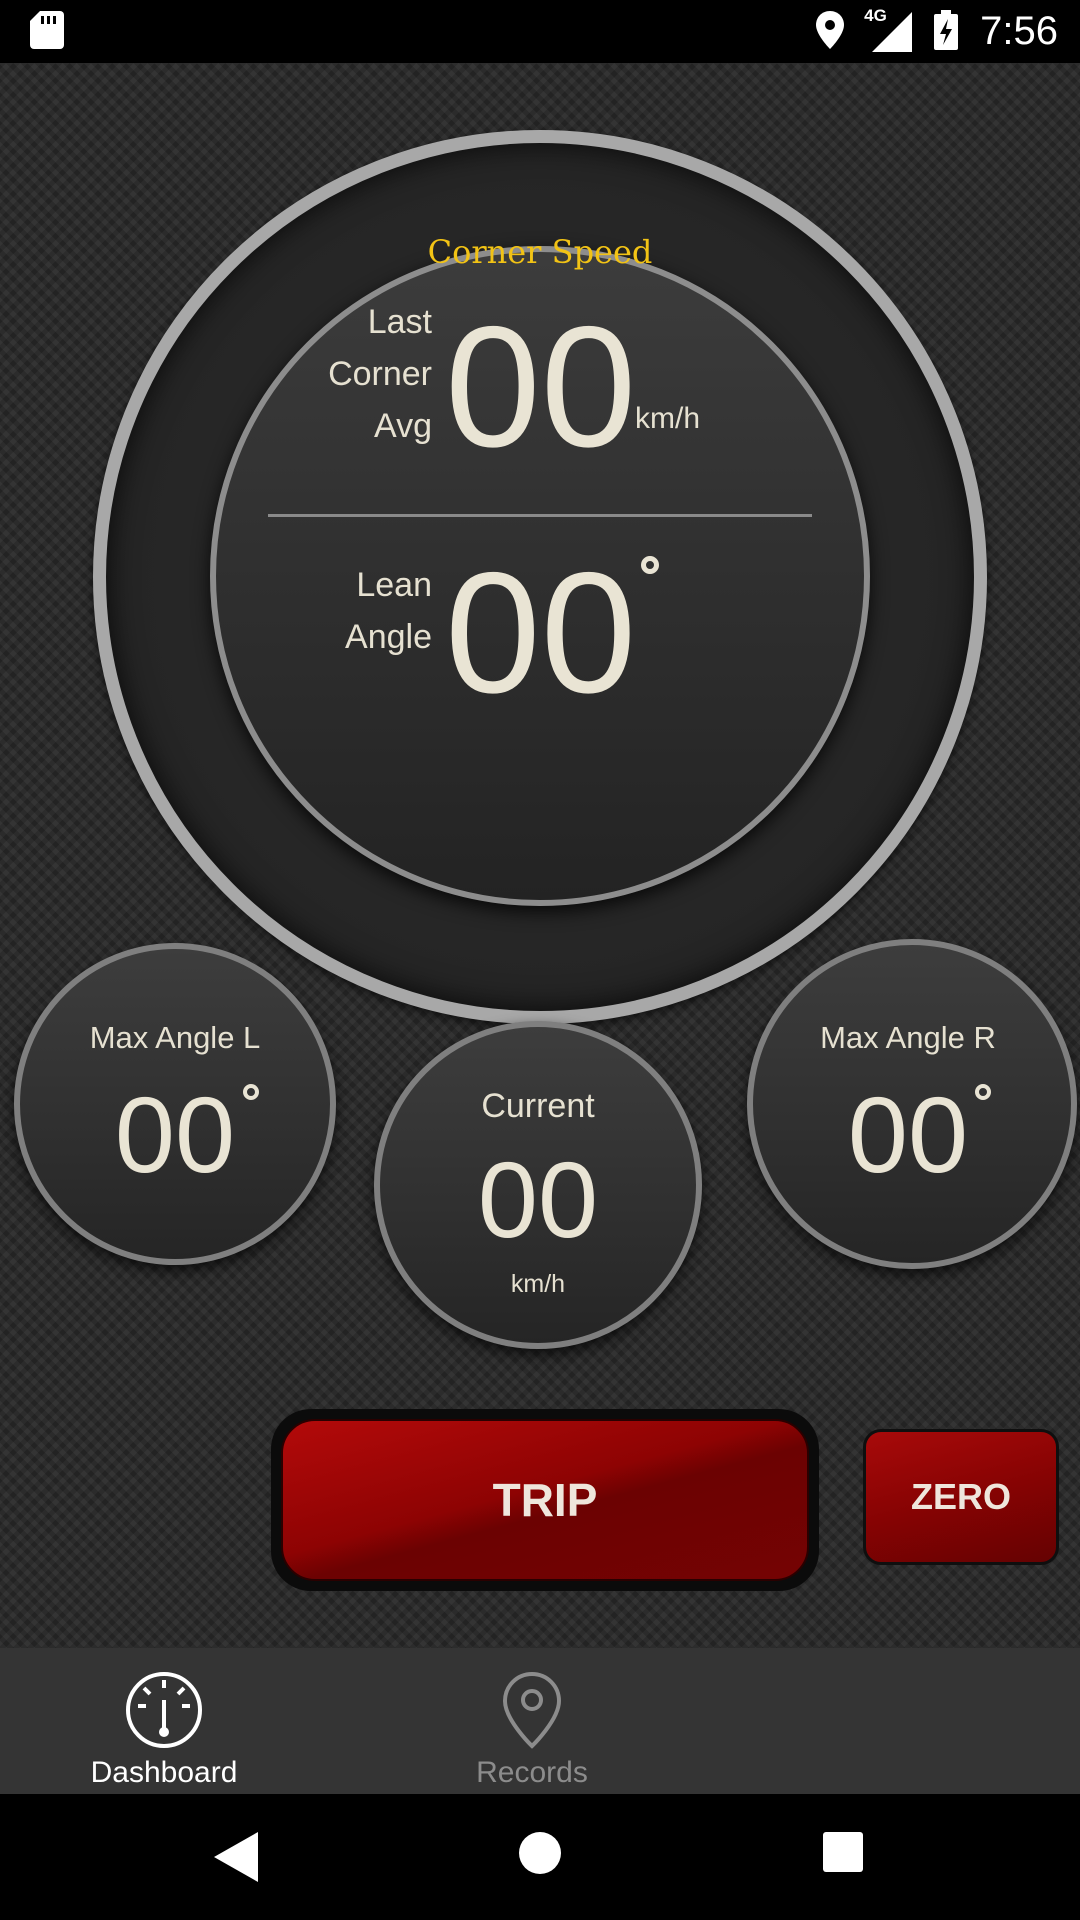  What do you see at coordinates (538, 1284) in the screenshot?
I see `current-speed-unit: km/h` at bounding box center [538, 1284].